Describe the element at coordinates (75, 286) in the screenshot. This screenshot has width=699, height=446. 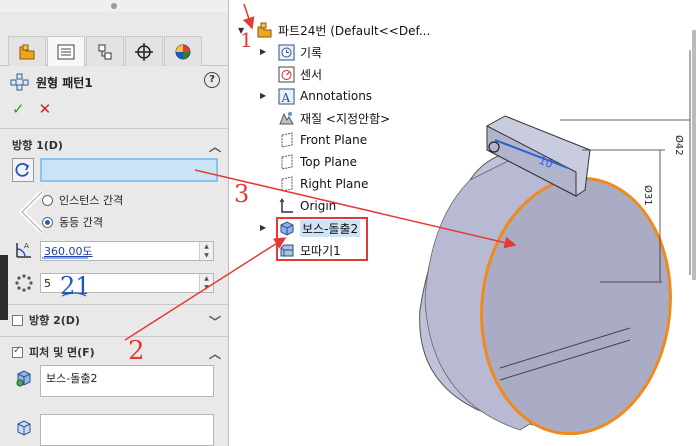
I see `annotation-mark-21: 21` at that location.